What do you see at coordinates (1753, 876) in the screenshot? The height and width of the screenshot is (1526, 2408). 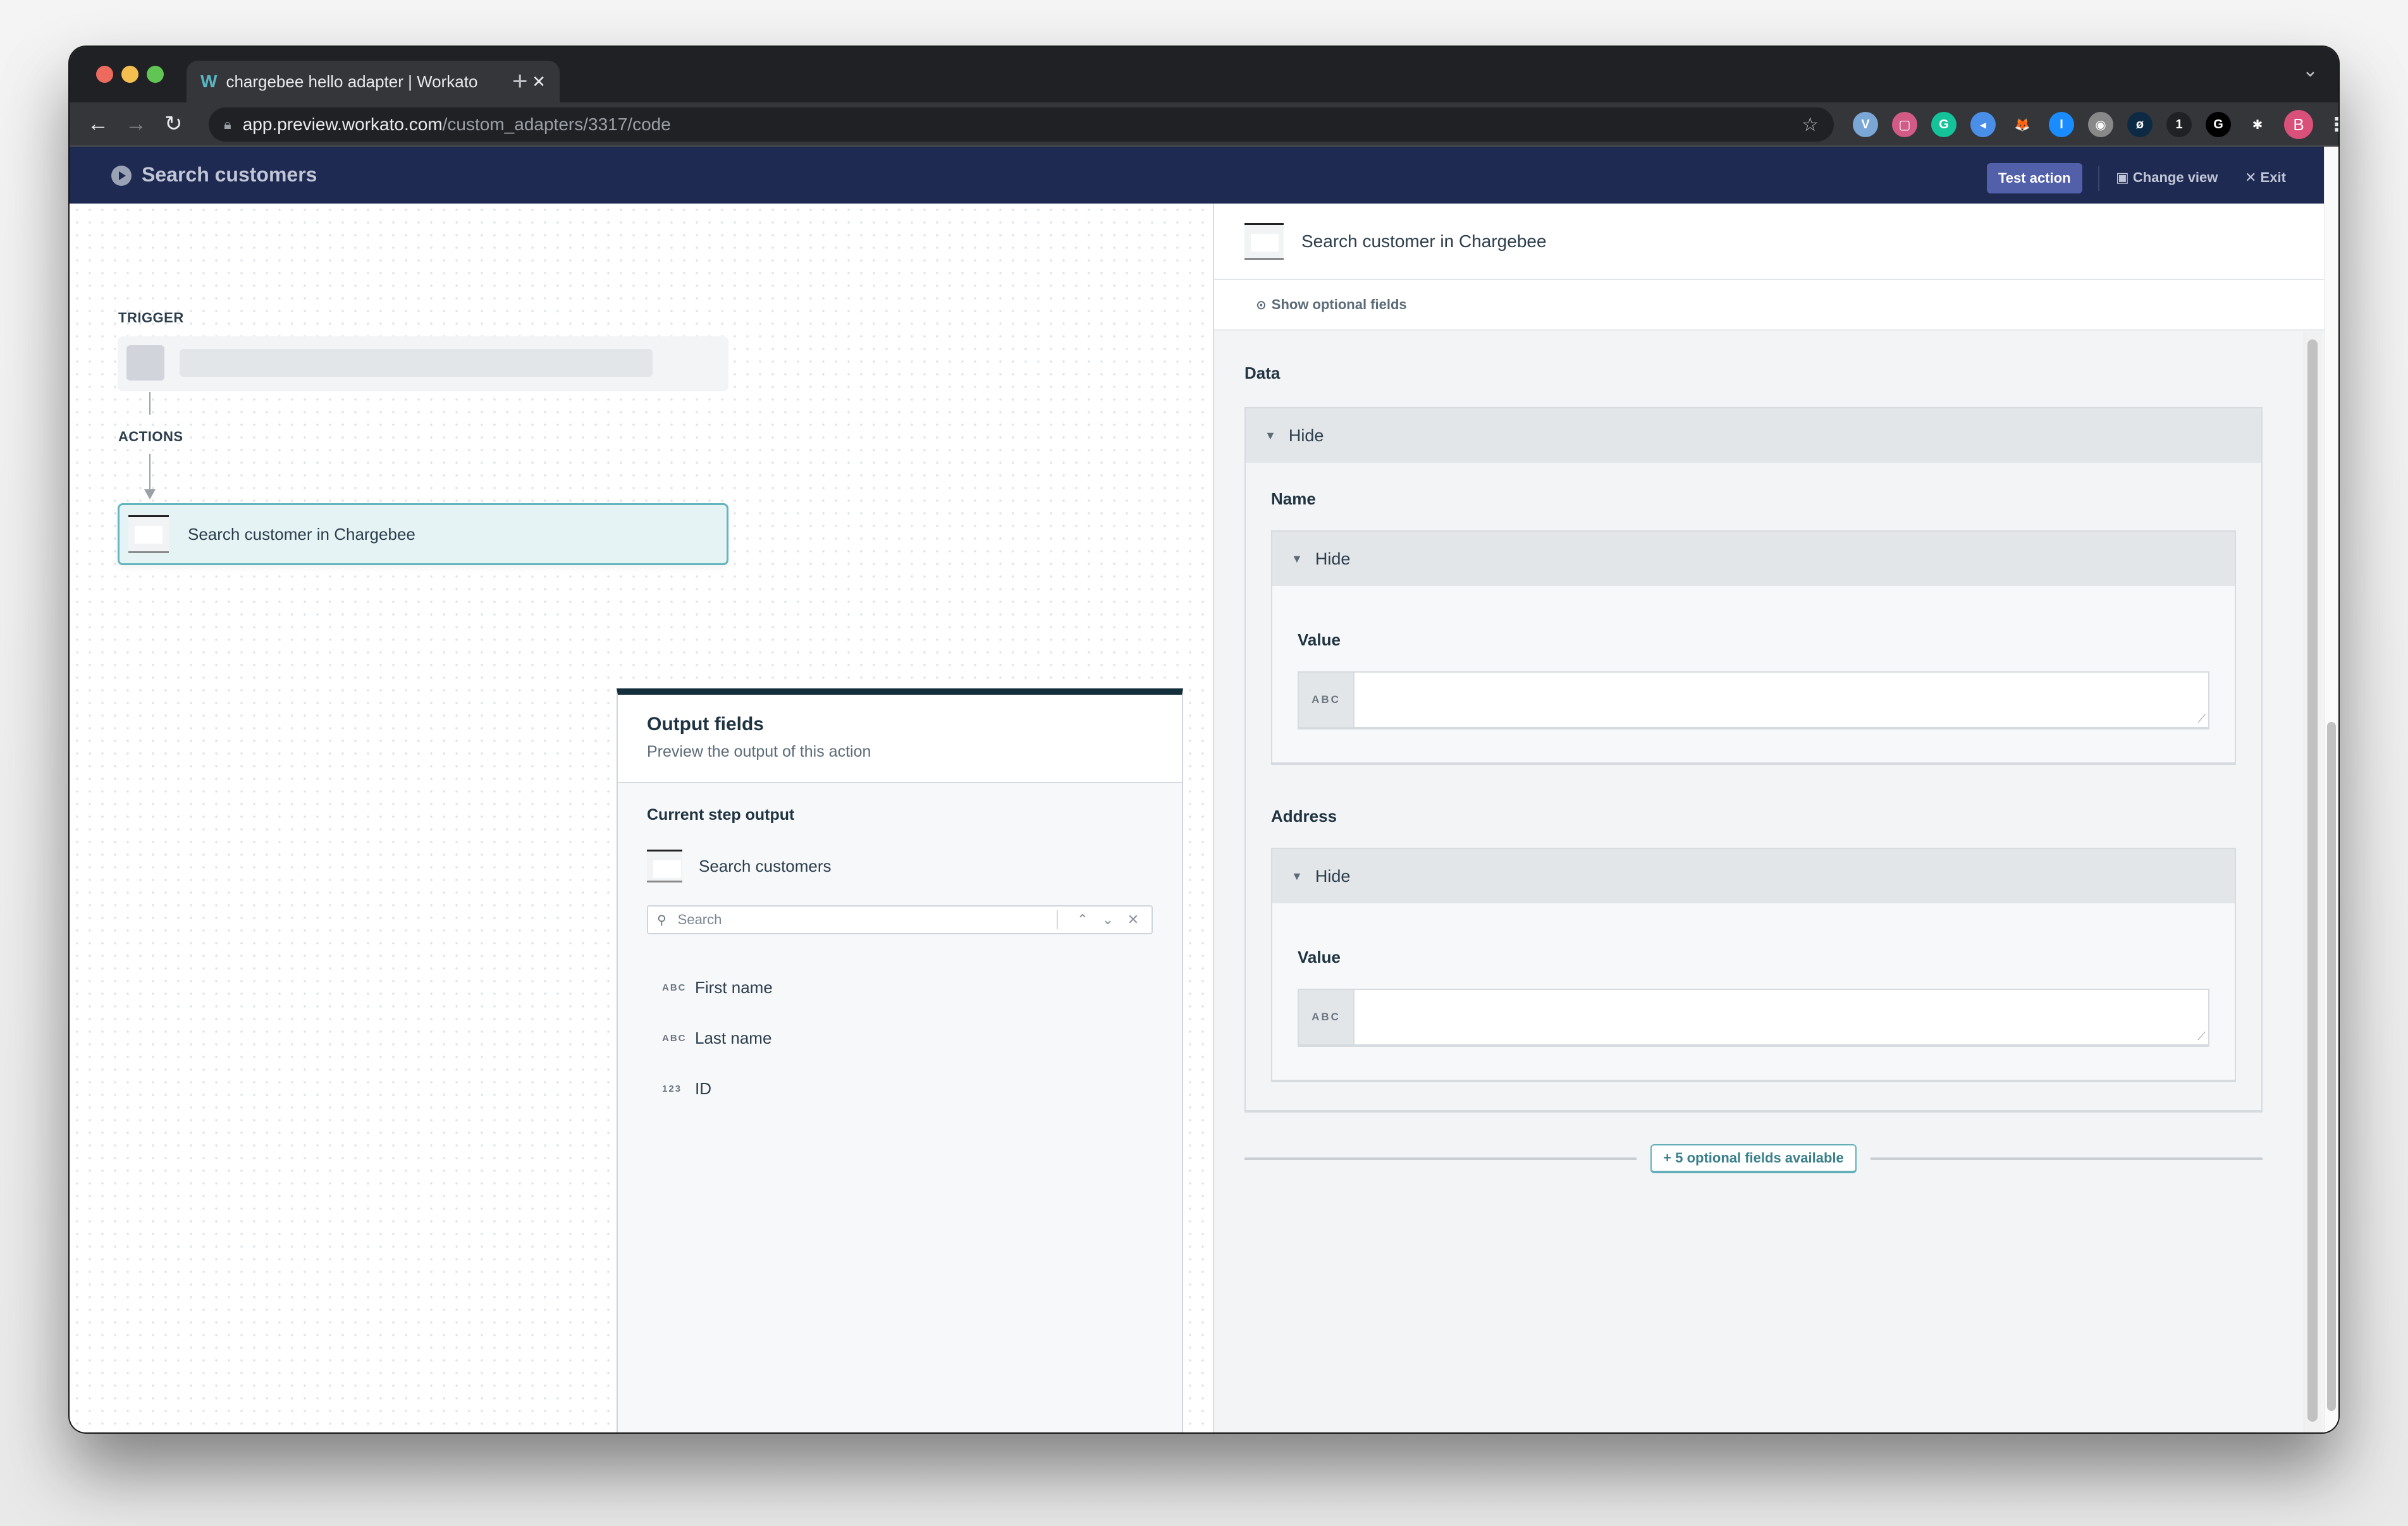 I see `address-hide-toggle: ▼ Hide` at bounding box center [1753, 876].